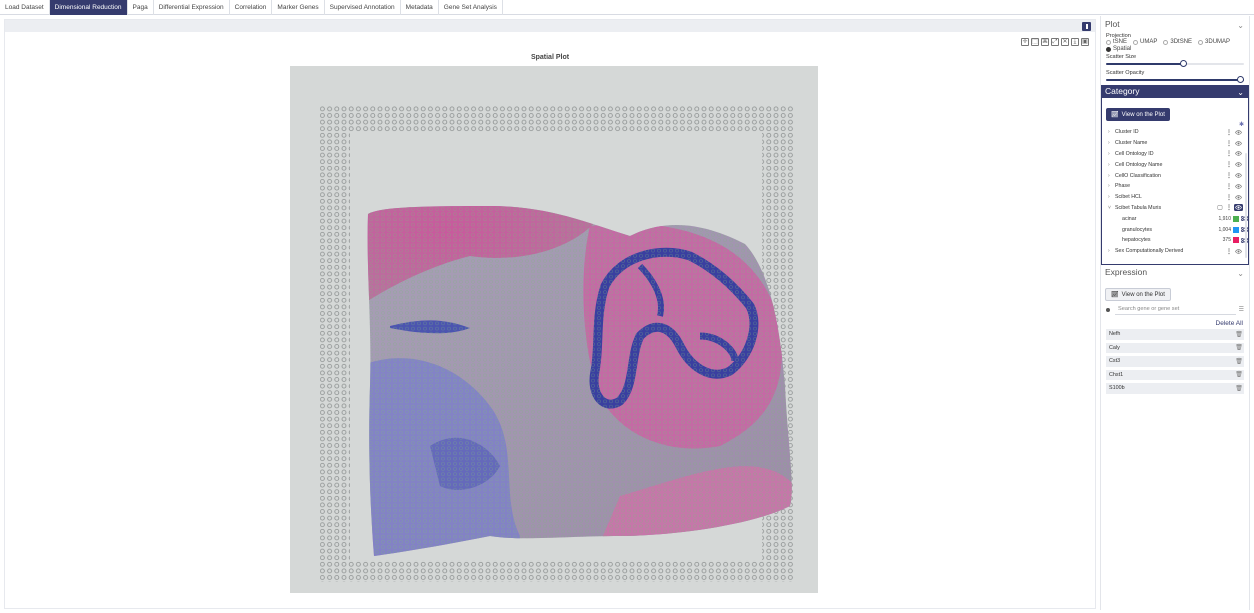  I want to click on delete-all-button: Delete All, so click(1175, 324).